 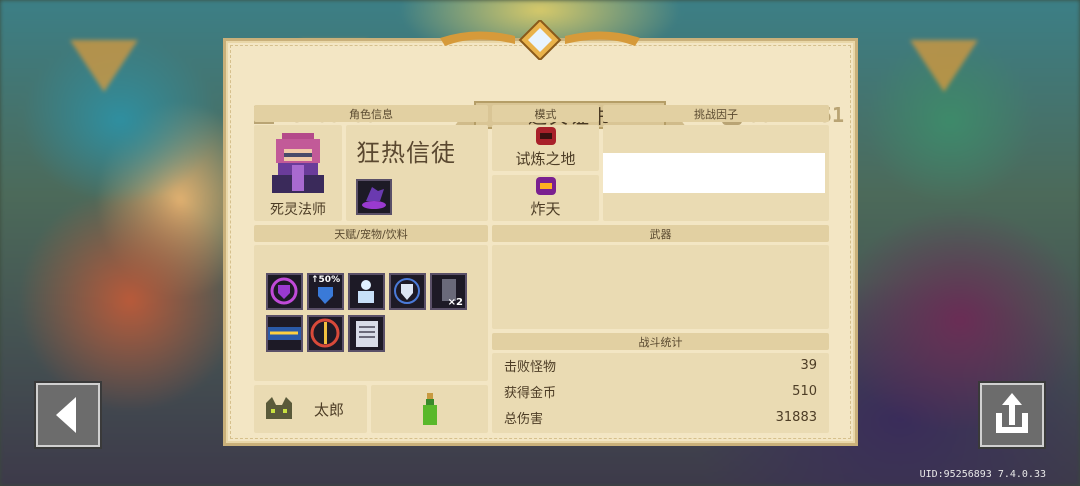 I want to click on battle-stats-panel: 击败怪物 39 获得金币 510 总伤害 31883, so click(x=660, y=393).